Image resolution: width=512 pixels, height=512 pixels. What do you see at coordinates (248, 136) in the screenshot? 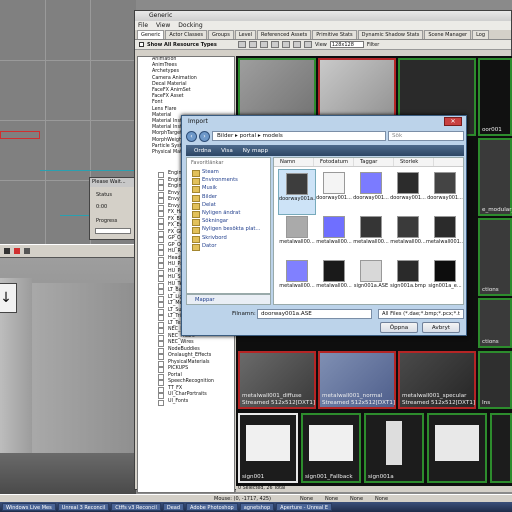
I see `breadcrumb-item: portal` at bounding box center [248, 136].